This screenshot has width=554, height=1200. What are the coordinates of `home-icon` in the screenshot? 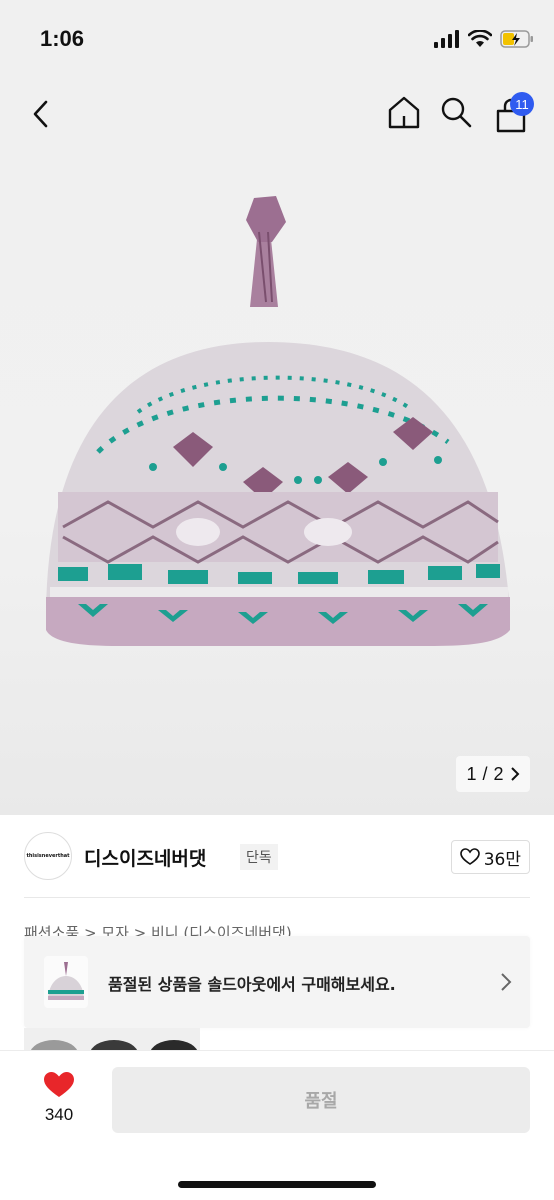 It's located at (404, 112).